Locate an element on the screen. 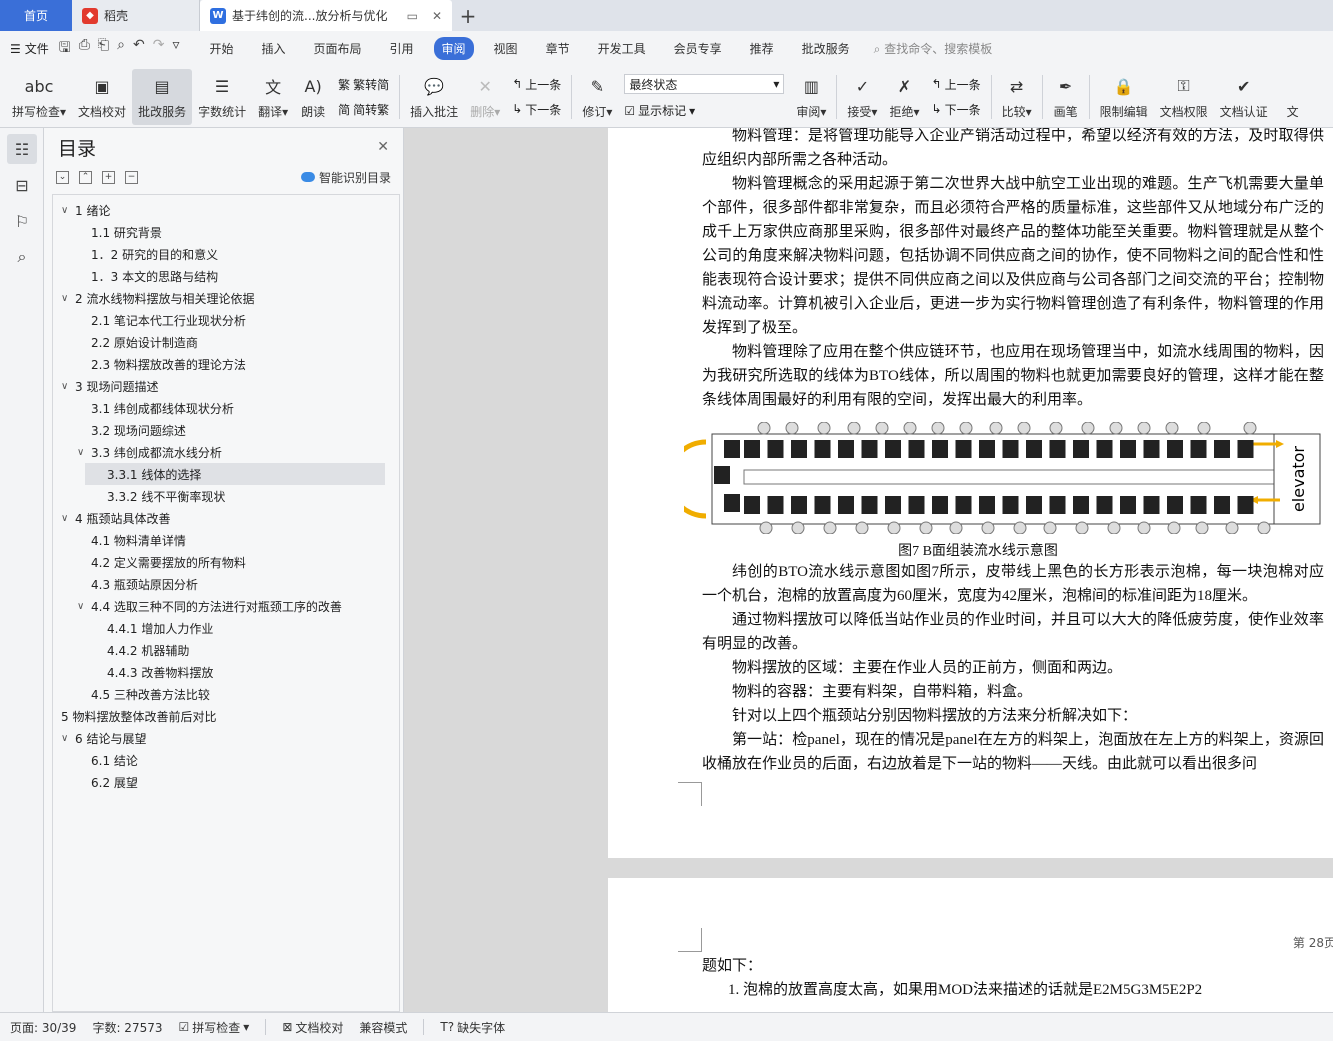 The image size is (1333, 1041). prev-revision-button: ↰ 上一条 is located at coordinates (956, 84).